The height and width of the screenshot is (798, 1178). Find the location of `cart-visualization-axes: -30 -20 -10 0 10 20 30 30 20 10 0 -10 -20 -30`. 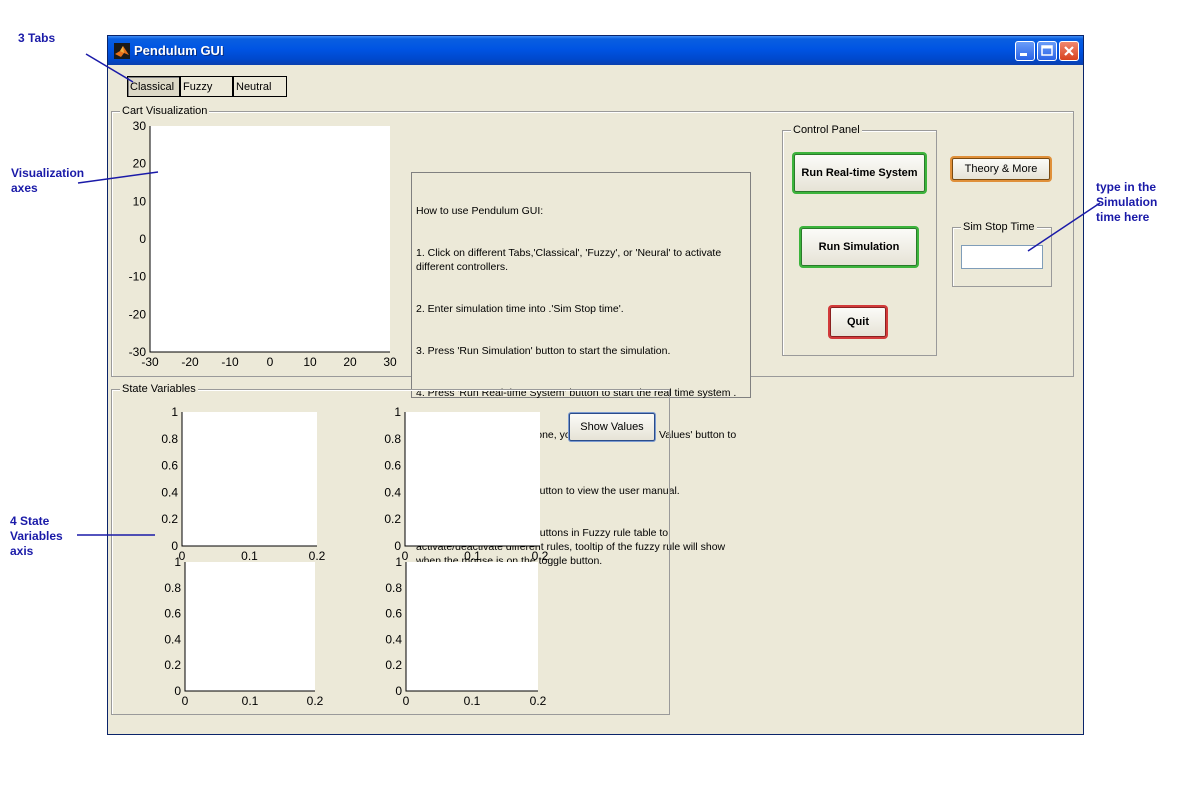

cart-visualization-axes: -30 -20 -10 0 10 20 30 30 20 10 0 -10 -20 -30 is located at coordinates (263, 244).